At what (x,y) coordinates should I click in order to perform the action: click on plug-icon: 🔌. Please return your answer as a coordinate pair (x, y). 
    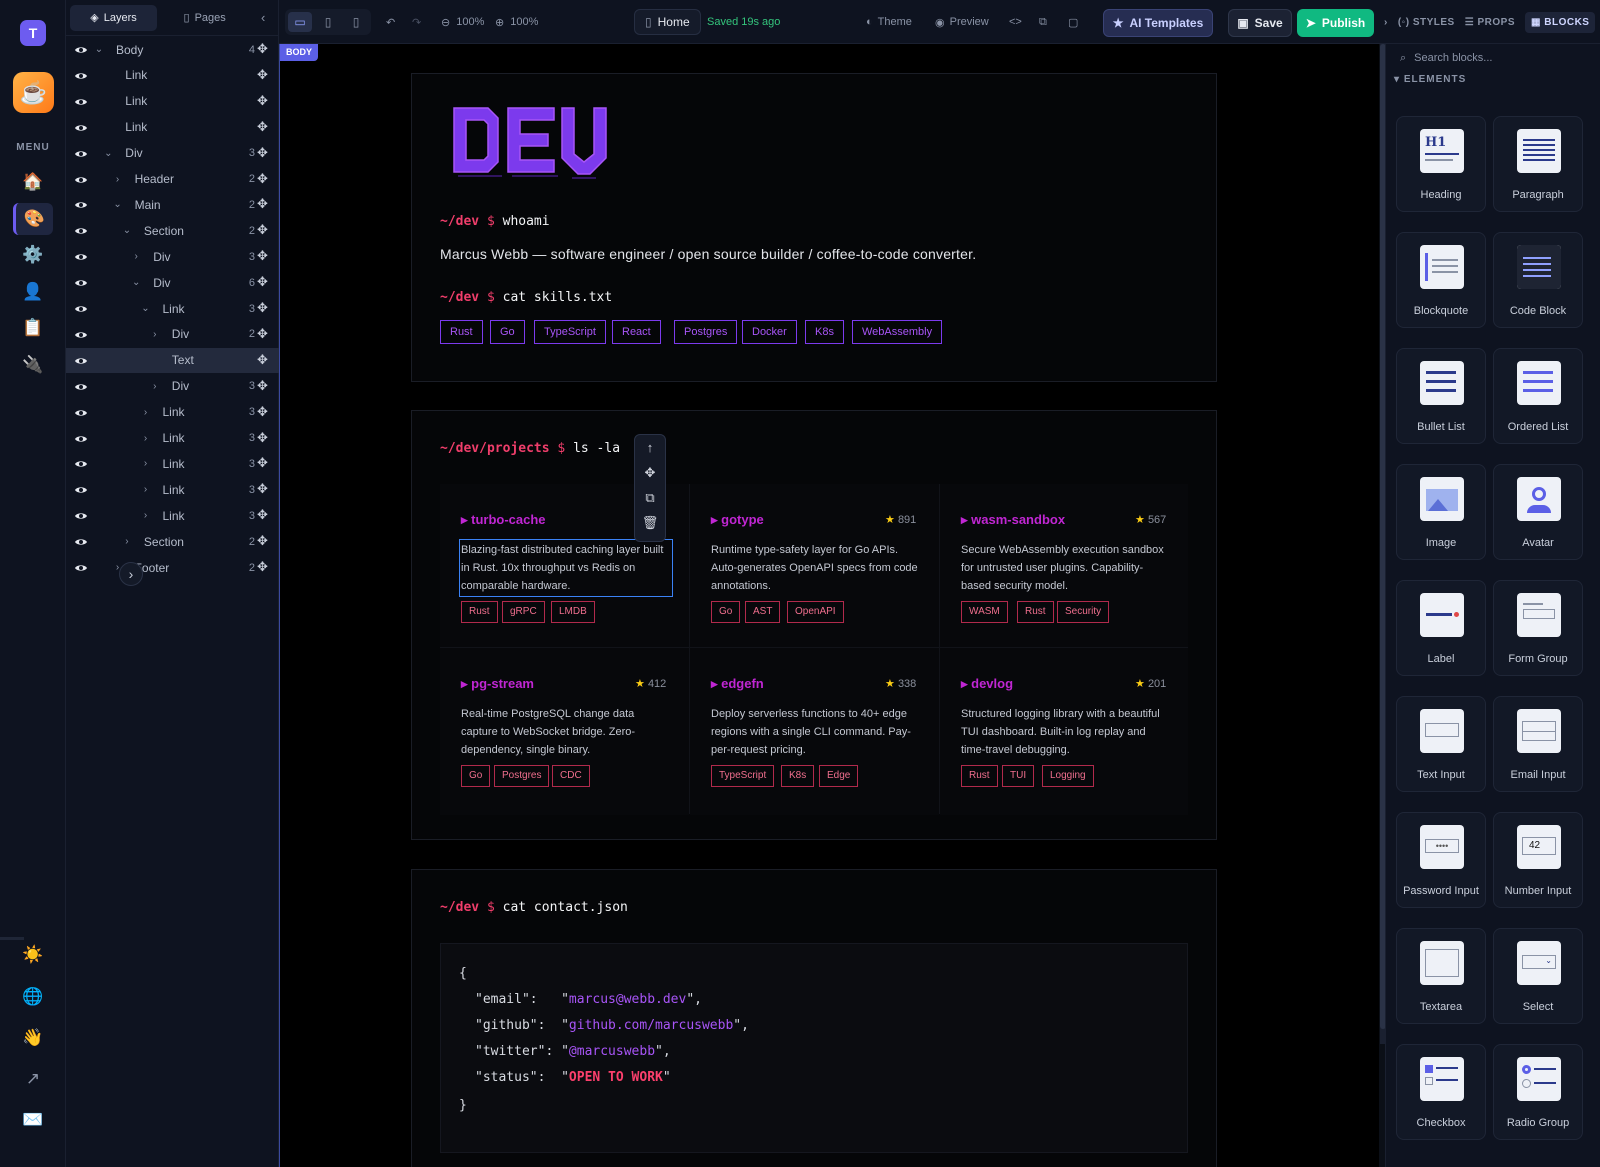
    Looking at the image, I should click on (33, 365).